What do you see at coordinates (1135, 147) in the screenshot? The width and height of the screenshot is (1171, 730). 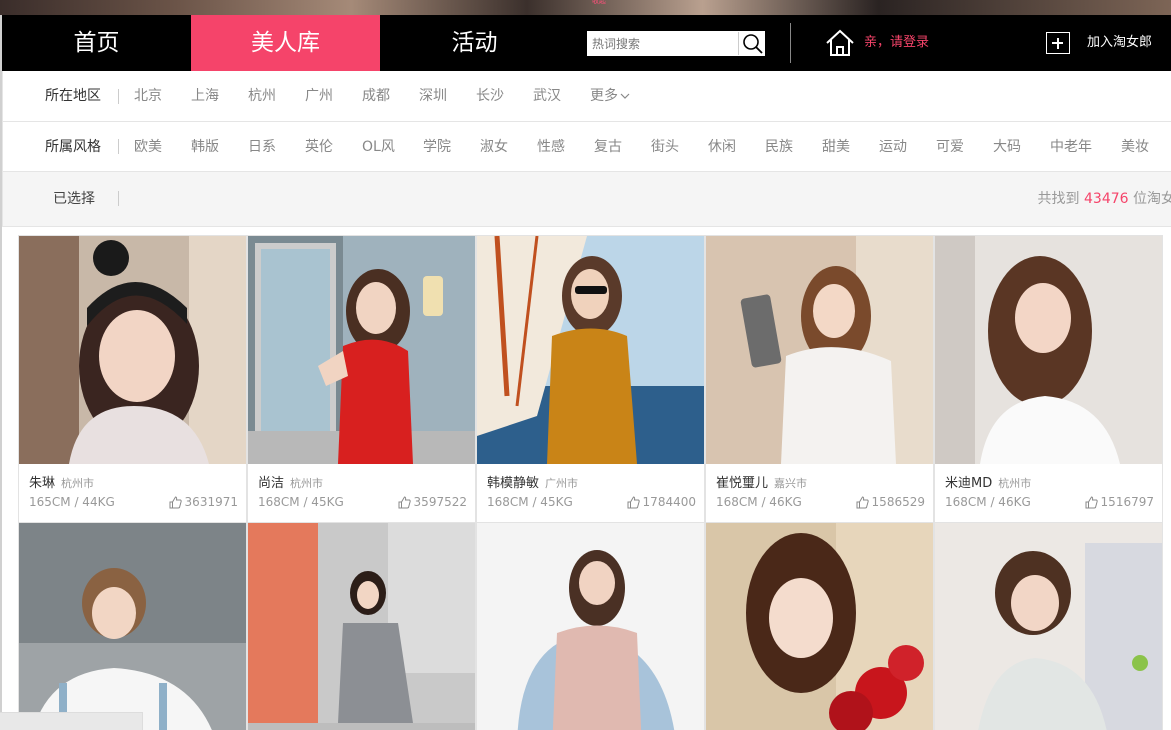 I see `style-option: 美妆` at bounding box center [1135, 147].